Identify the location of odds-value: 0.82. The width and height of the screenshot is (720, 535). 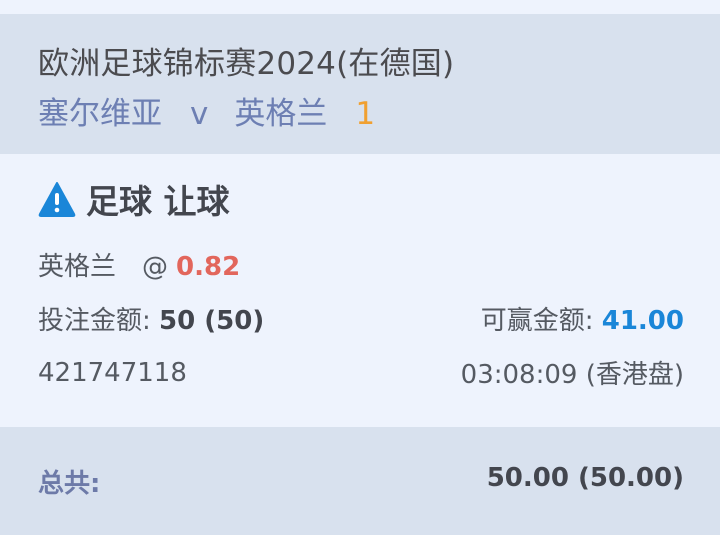
(208, 267).